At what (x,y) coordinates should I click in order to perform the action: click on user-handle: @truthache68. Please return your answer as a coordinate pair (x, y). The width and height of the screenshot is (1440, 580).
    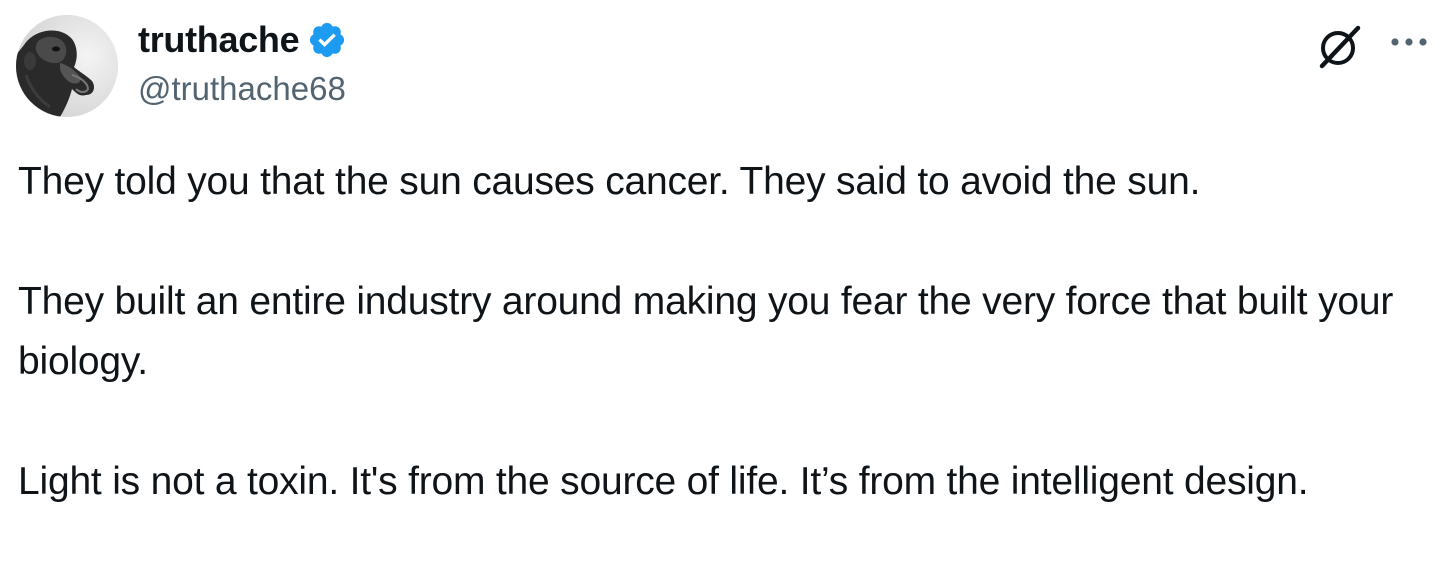
    Looking at the image, I should click on (242, 89).